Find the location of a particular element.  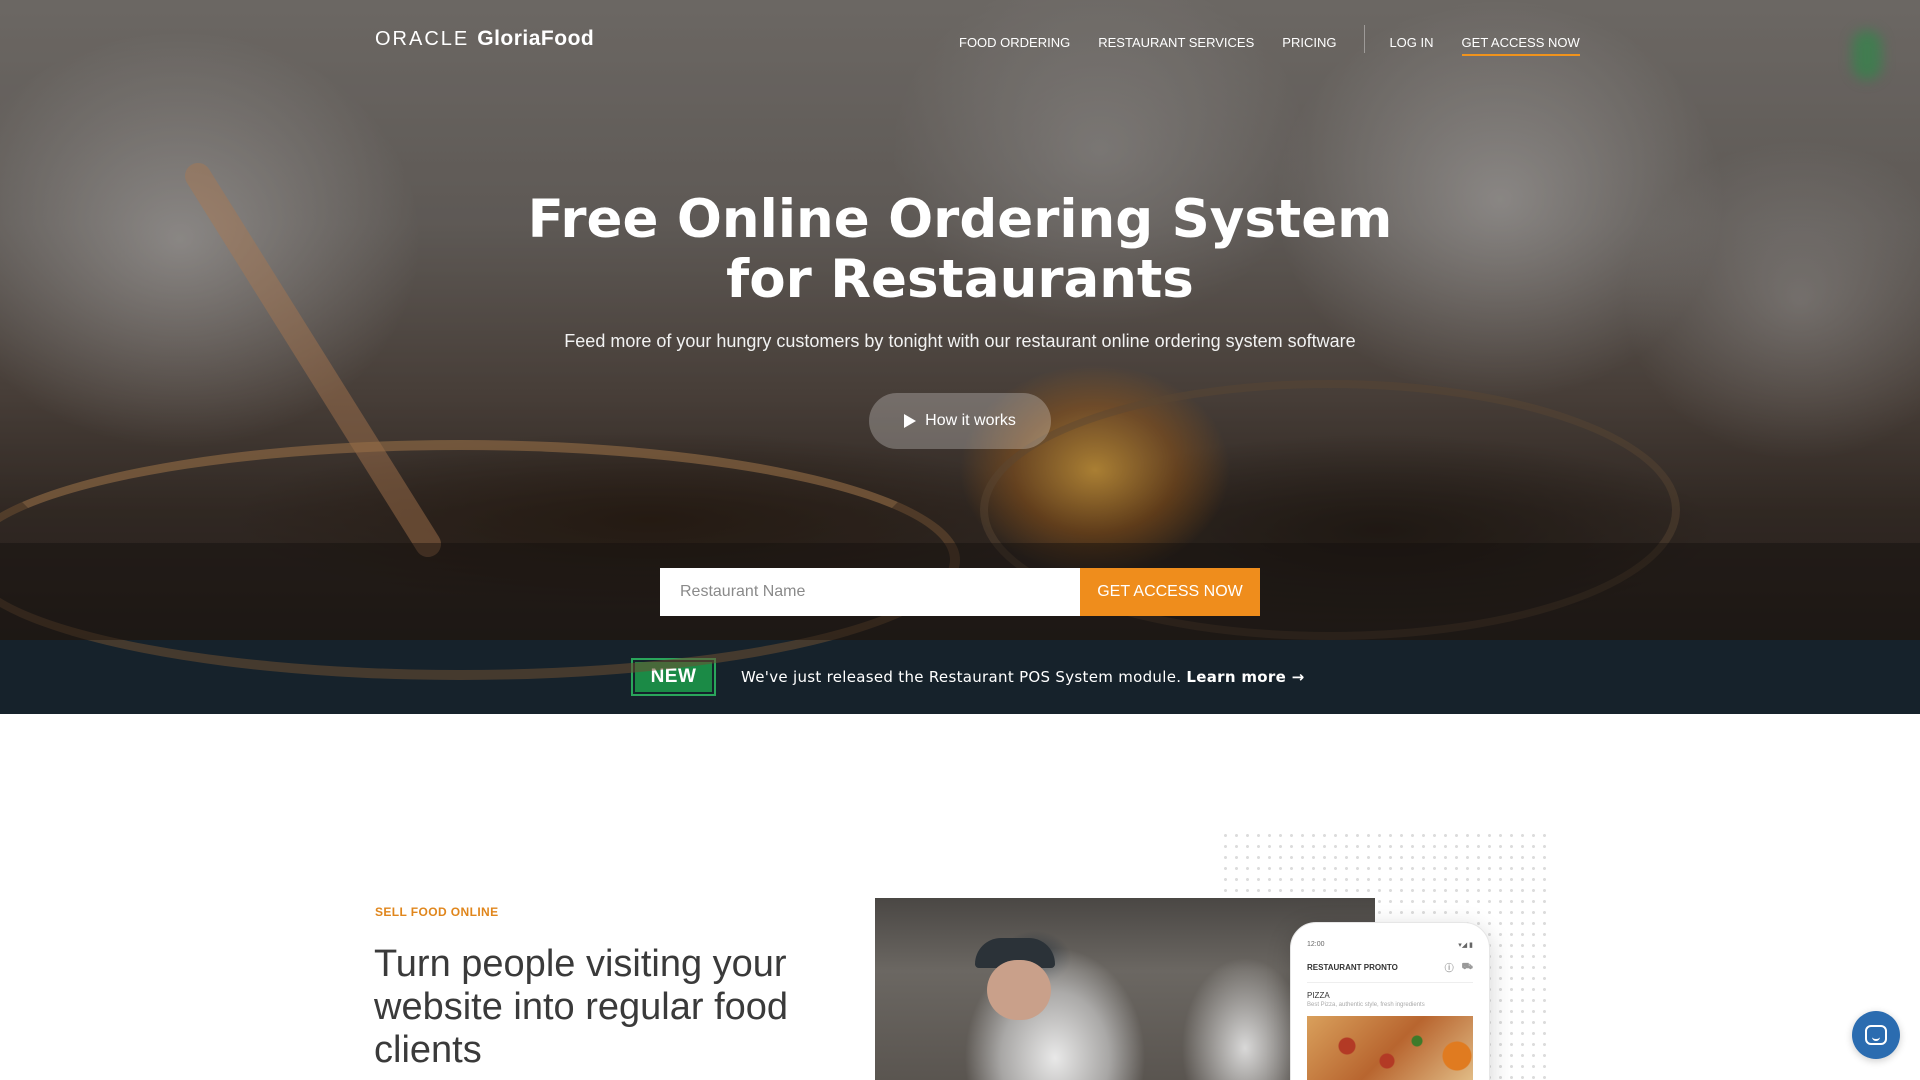

how-it-works-button: How it works is located at coordinates (960, 421).